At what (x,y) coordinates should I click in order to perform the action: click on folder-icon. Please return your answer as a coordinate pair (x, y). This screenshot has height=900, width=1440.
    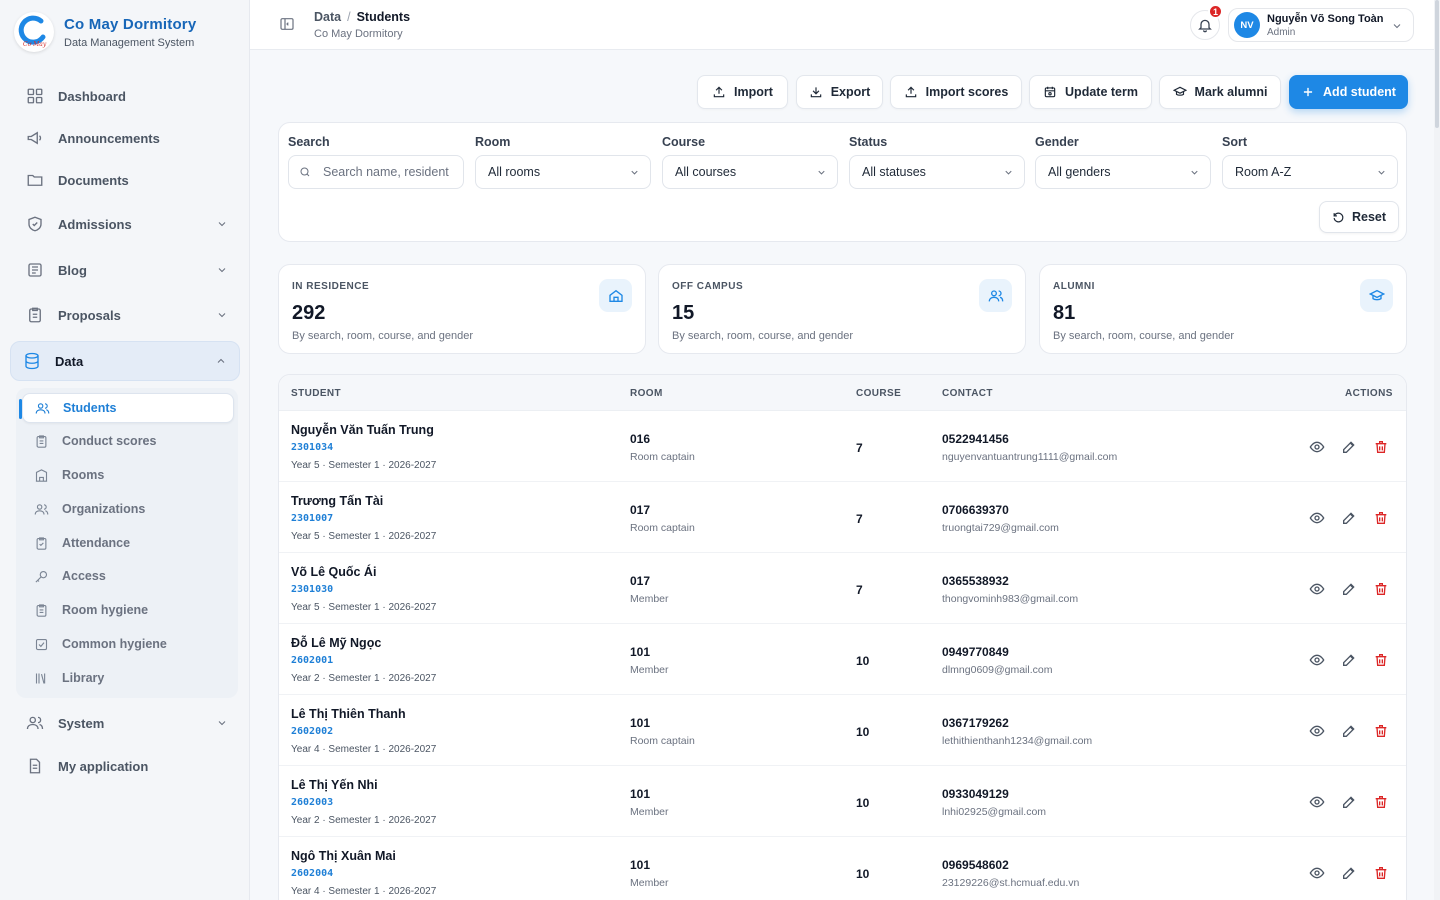
    Looking at the image, I should click on (35, 180).